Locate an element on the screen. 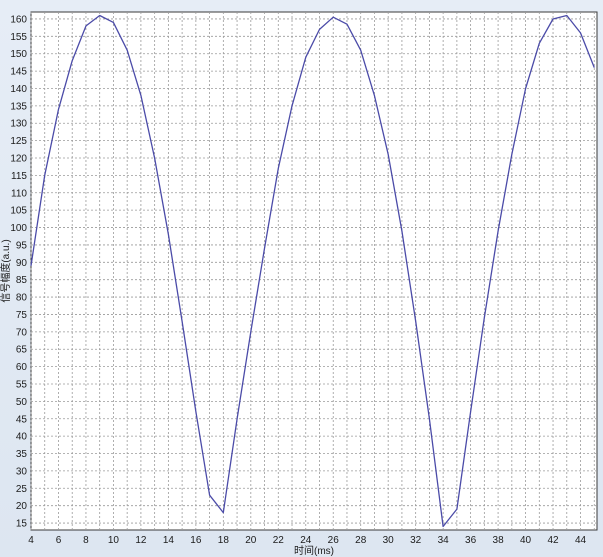 The image size is (603, 557). x-tick-label: 44 is located at coordinates (581, 540).